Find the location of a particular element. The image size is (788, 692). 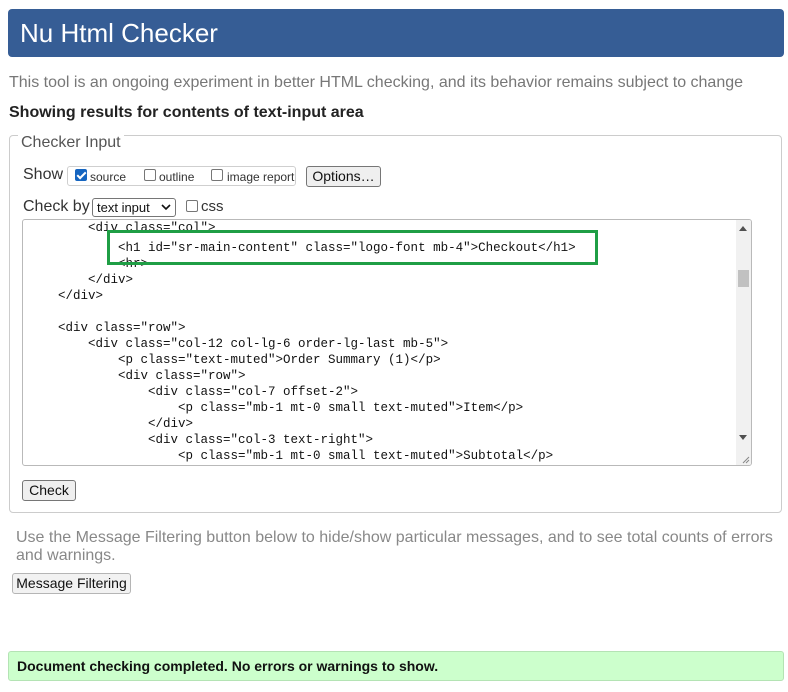

image-report-checkbox-label: image report is located at coordinates (260, 177).